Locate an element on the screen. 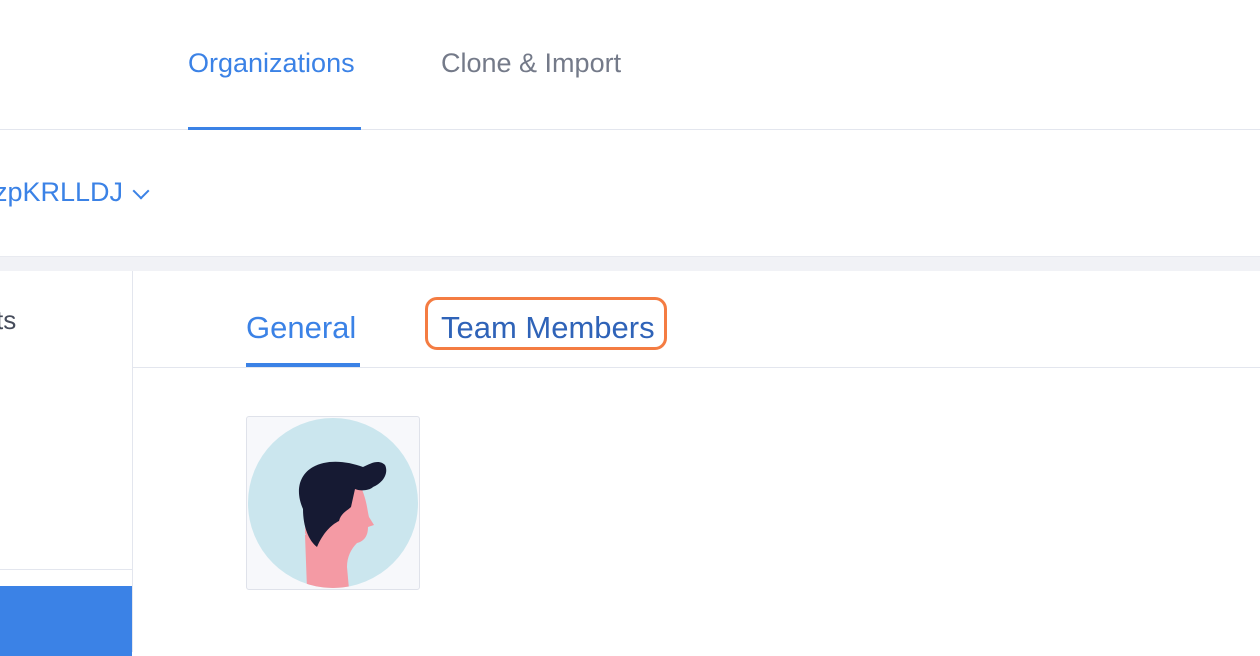 The image size is (1260, 656). organization-selector: zpKRLLDJ is located at coordinates (75, 192).